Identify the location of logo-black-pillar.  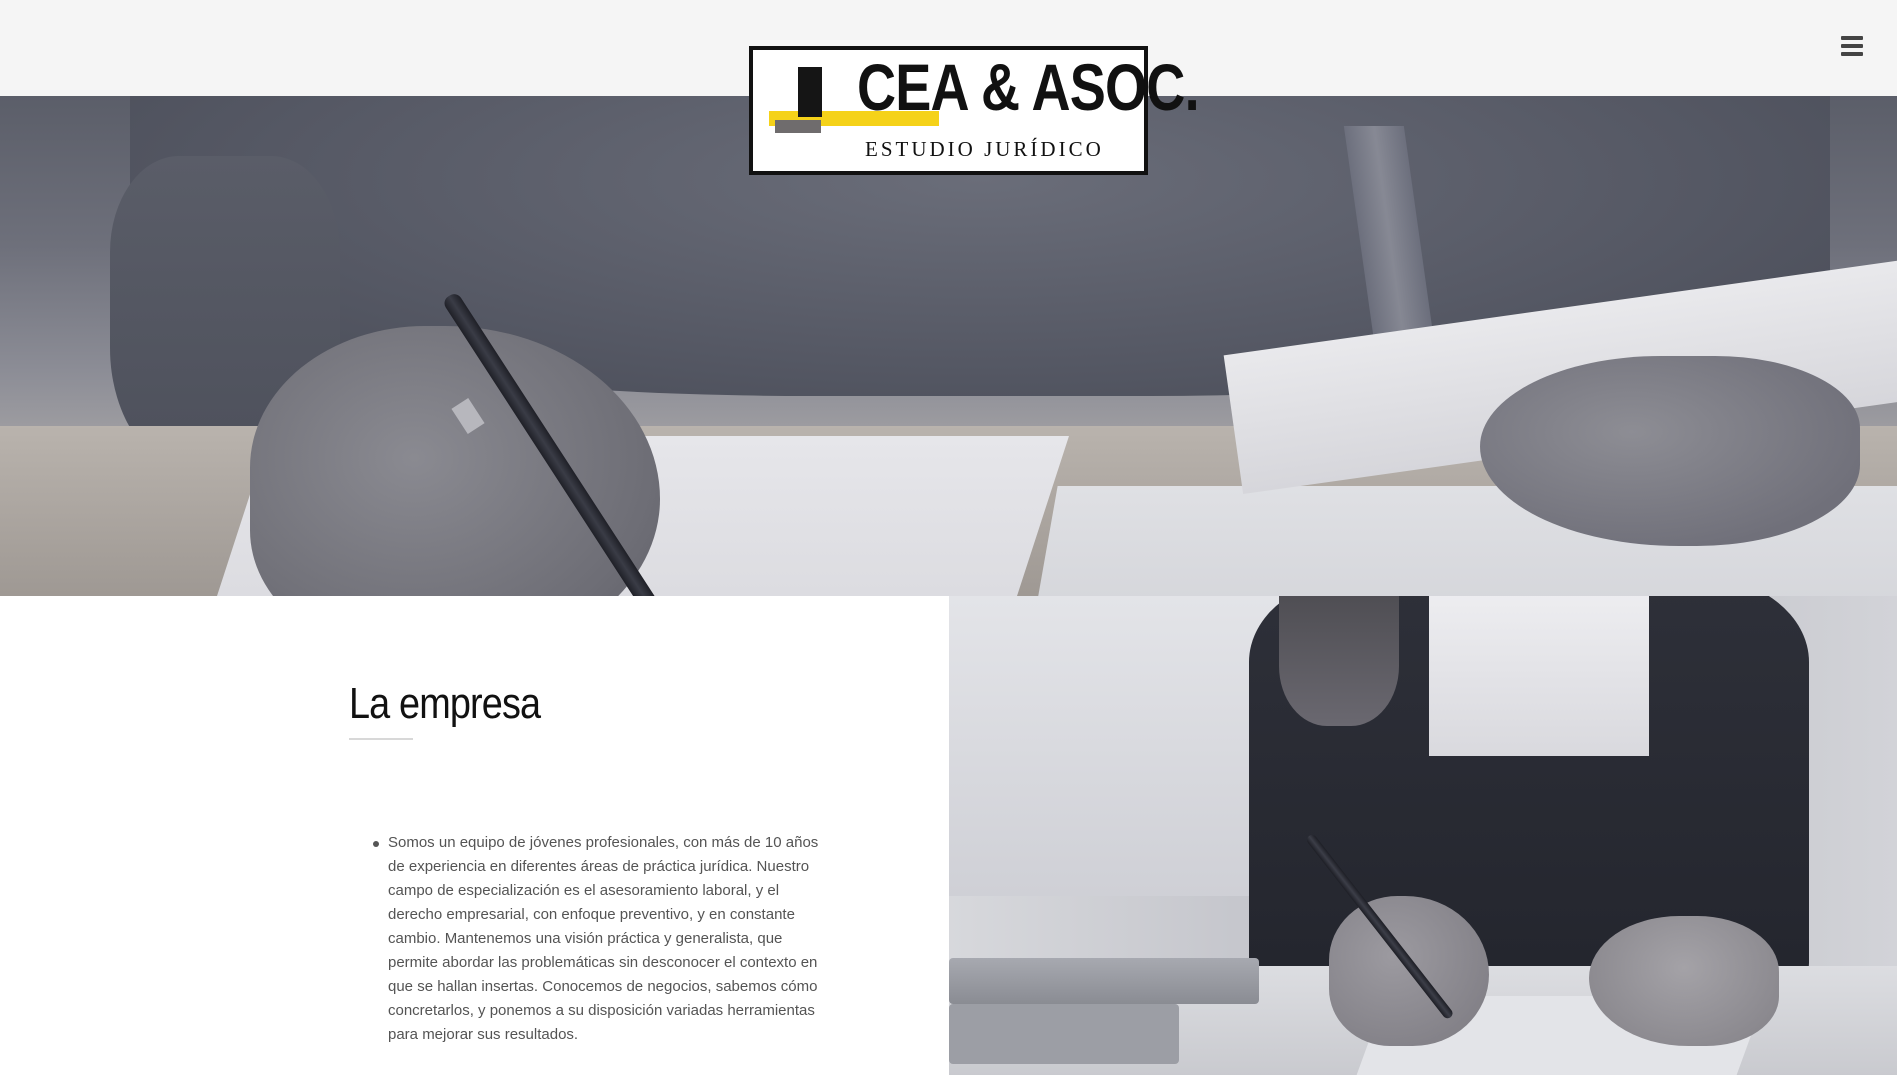
(810, 92).